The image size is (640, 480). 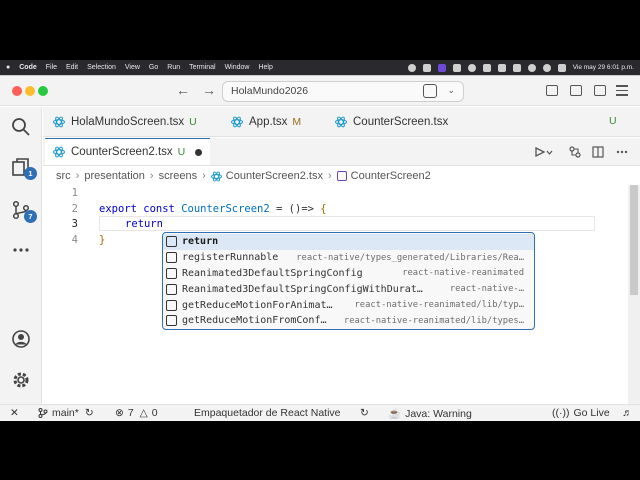 What do you see at coordinates (202, 67) in the screenshot?
I see `menu-terminal: Terminal` at bounding box center [202, 67].